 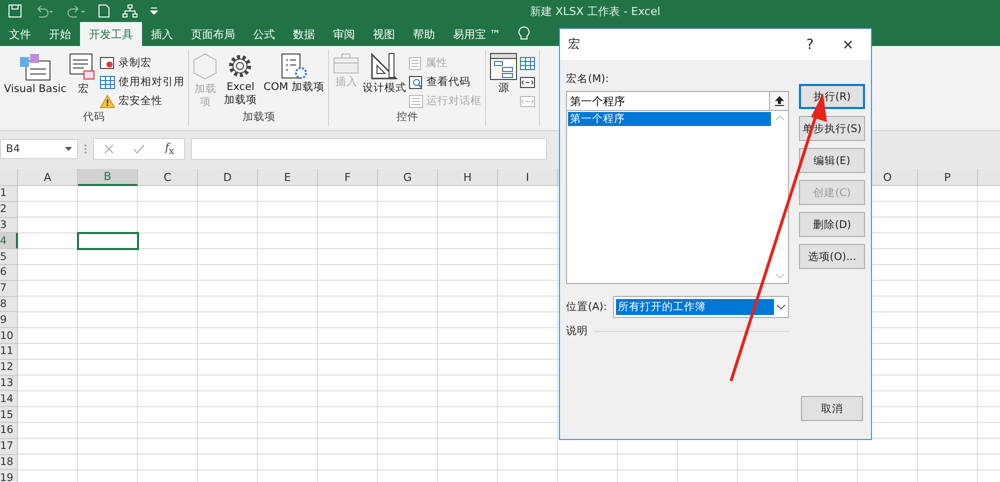 What do you see at coordinates (9, 272) in the screenshot?
I see `row-header: 6` at bounding box center [9, 272].